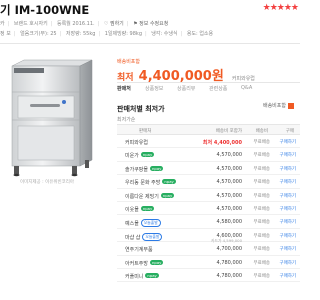  What do you see at coordinates (246, 88) in the screenshot?
I see `tab-qna: Q&A` at bounding box center [246, 88].